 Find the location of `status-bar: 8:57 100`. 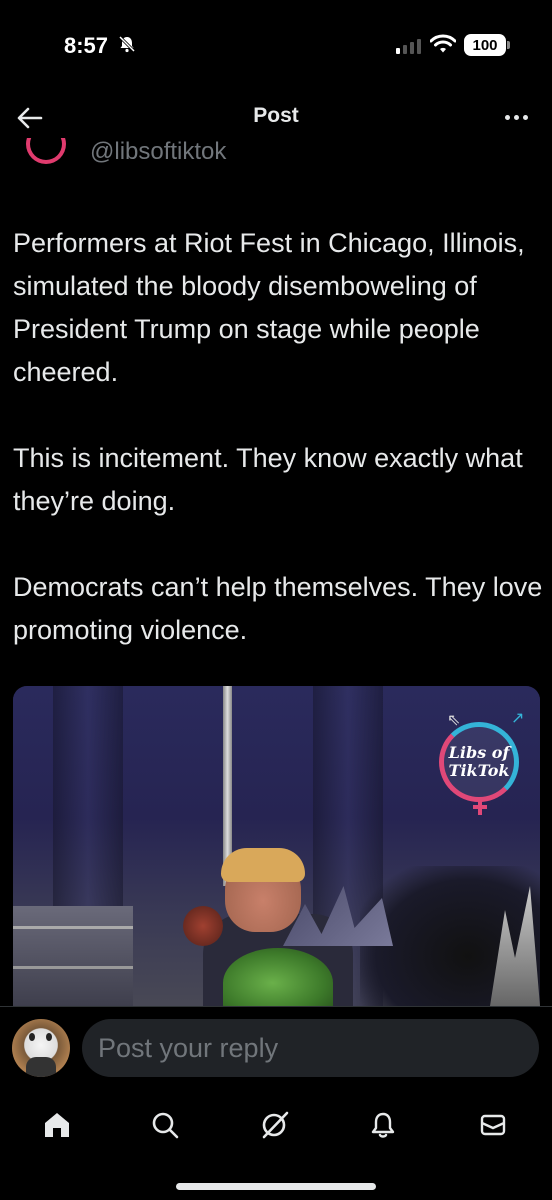

status-bar: 8:57 100 is located at coordinates (276, 46).